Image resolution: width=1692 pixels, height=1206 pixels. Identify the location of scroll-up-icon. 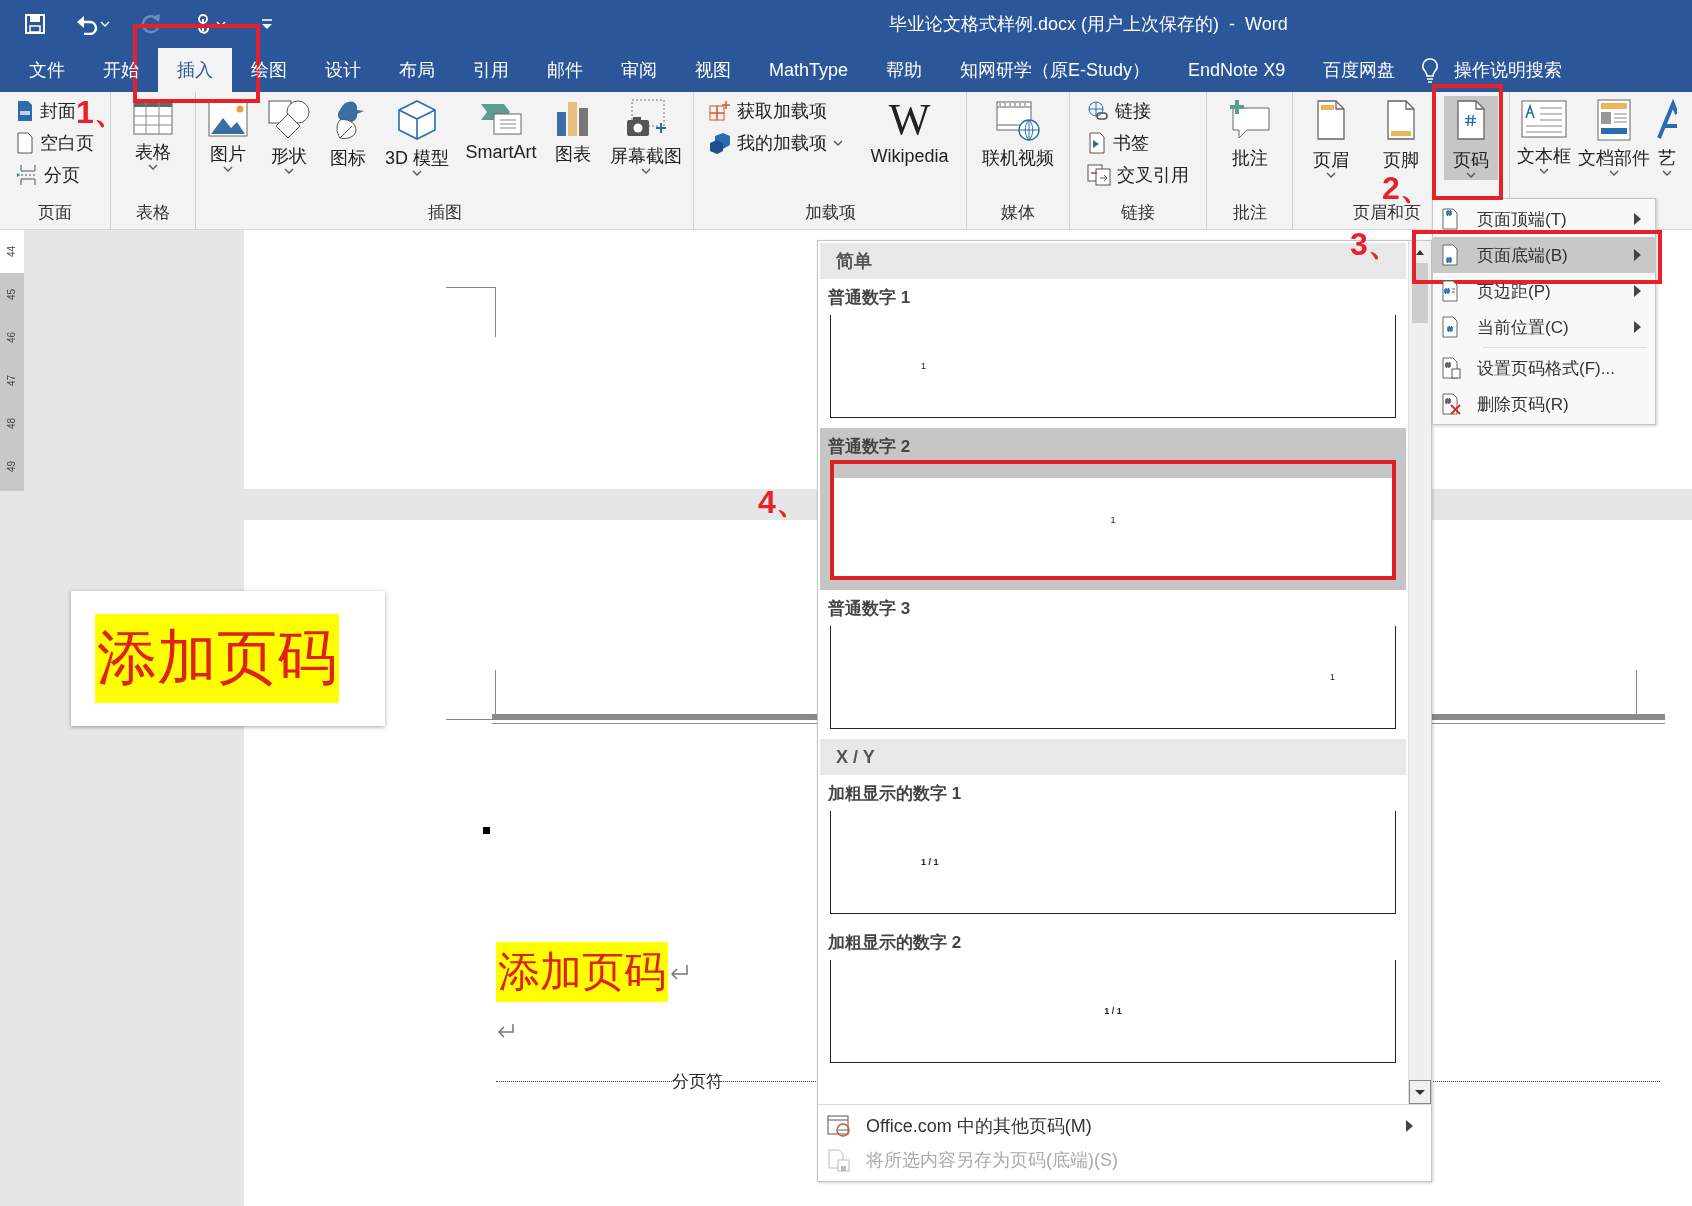
(1420, 252).